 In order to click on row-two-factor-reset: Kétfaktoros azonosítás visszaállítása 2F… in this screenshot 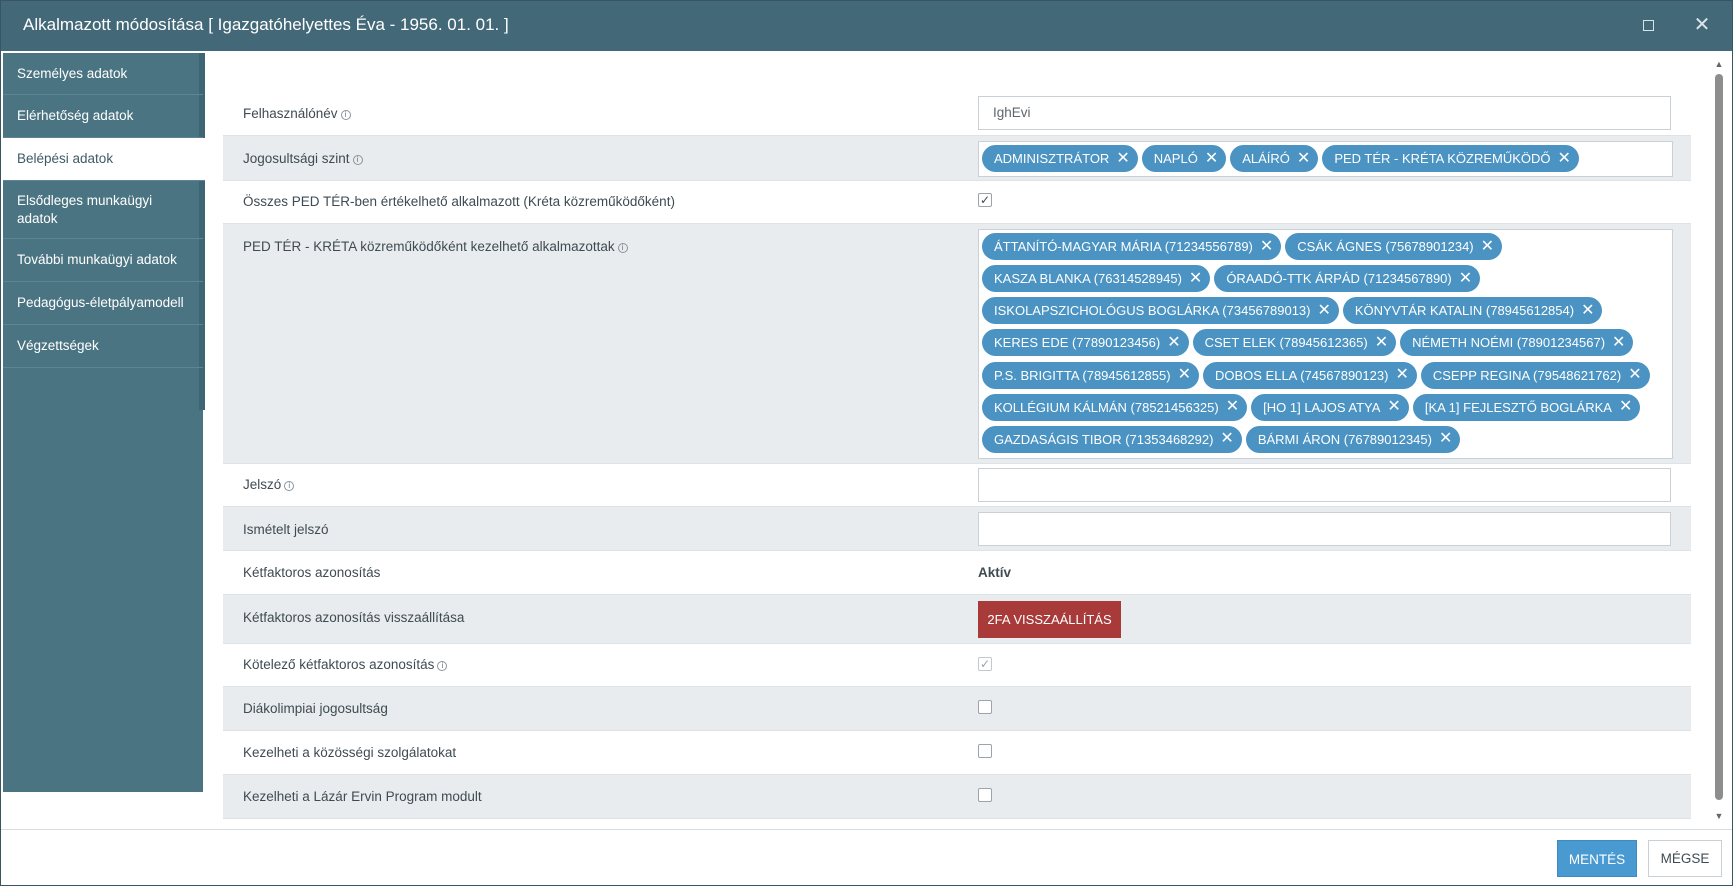, I will do `click(957, 619)`.